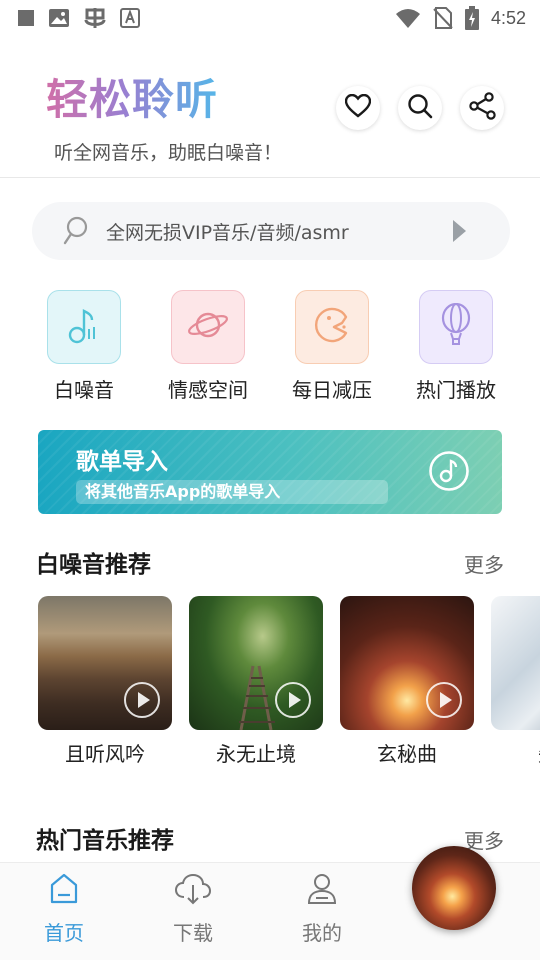  I want to click on favorite-button, so click(358, 108).